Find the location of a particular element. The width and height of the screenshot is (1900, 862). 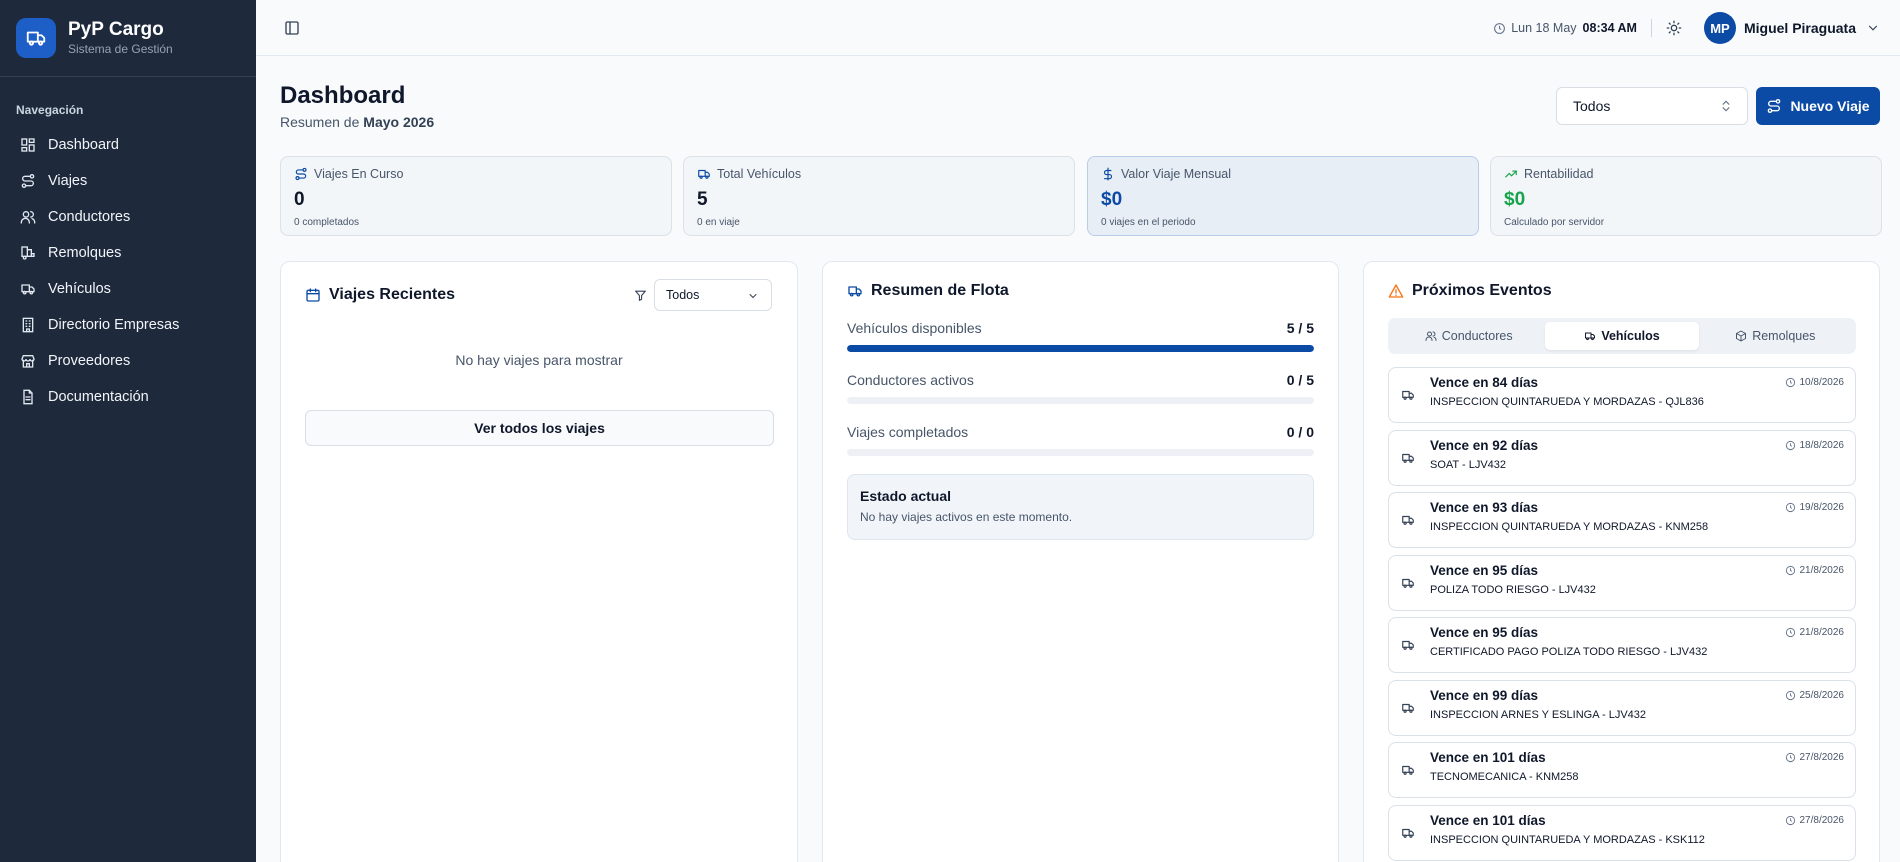

sun-icon is located at coordinates (1674, 28).